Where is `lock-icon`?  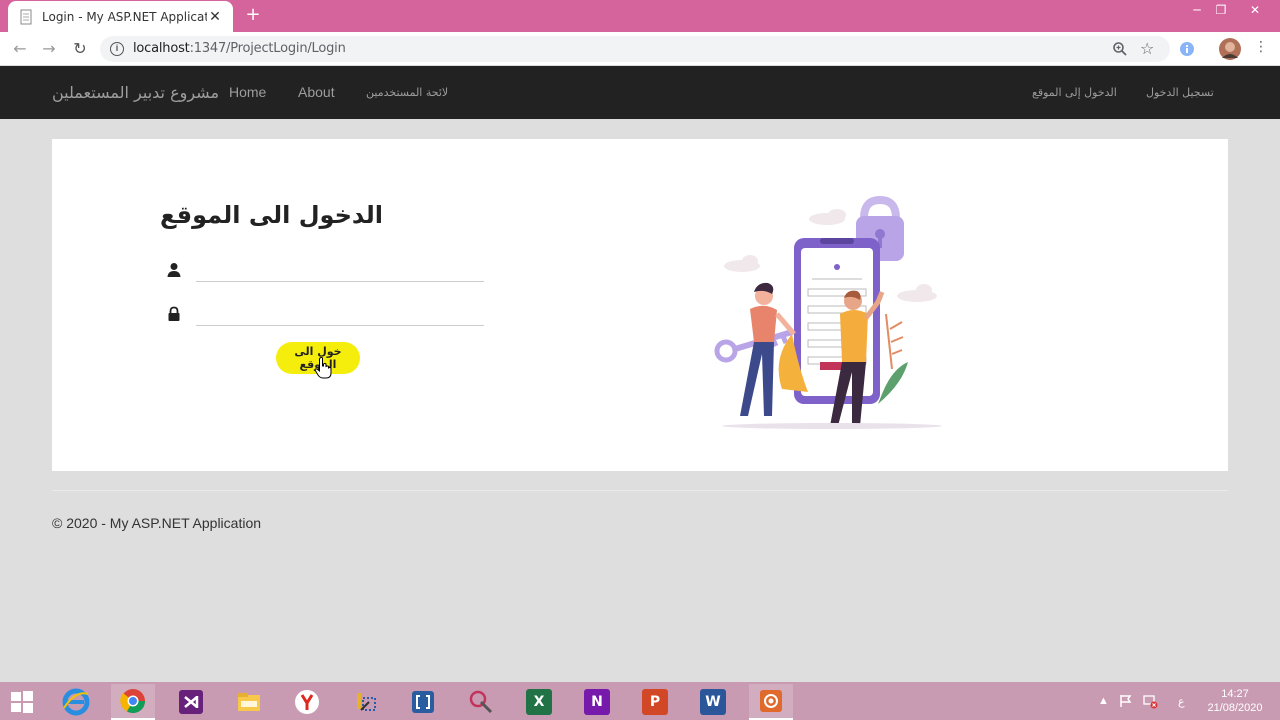 lock-icon is located at coordinates (174, 313).